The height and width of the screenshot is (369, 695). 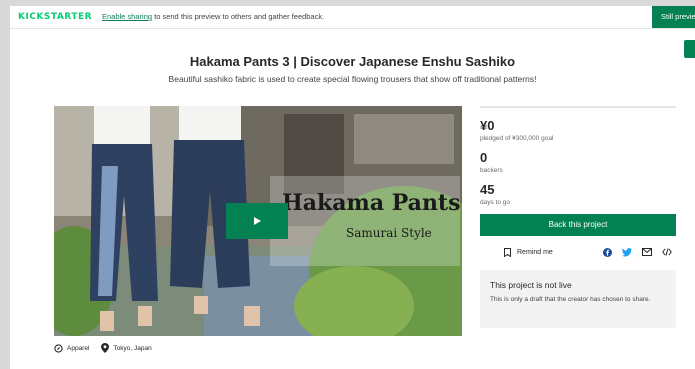 I want to click on play-icon, so click(x=257, y=221).